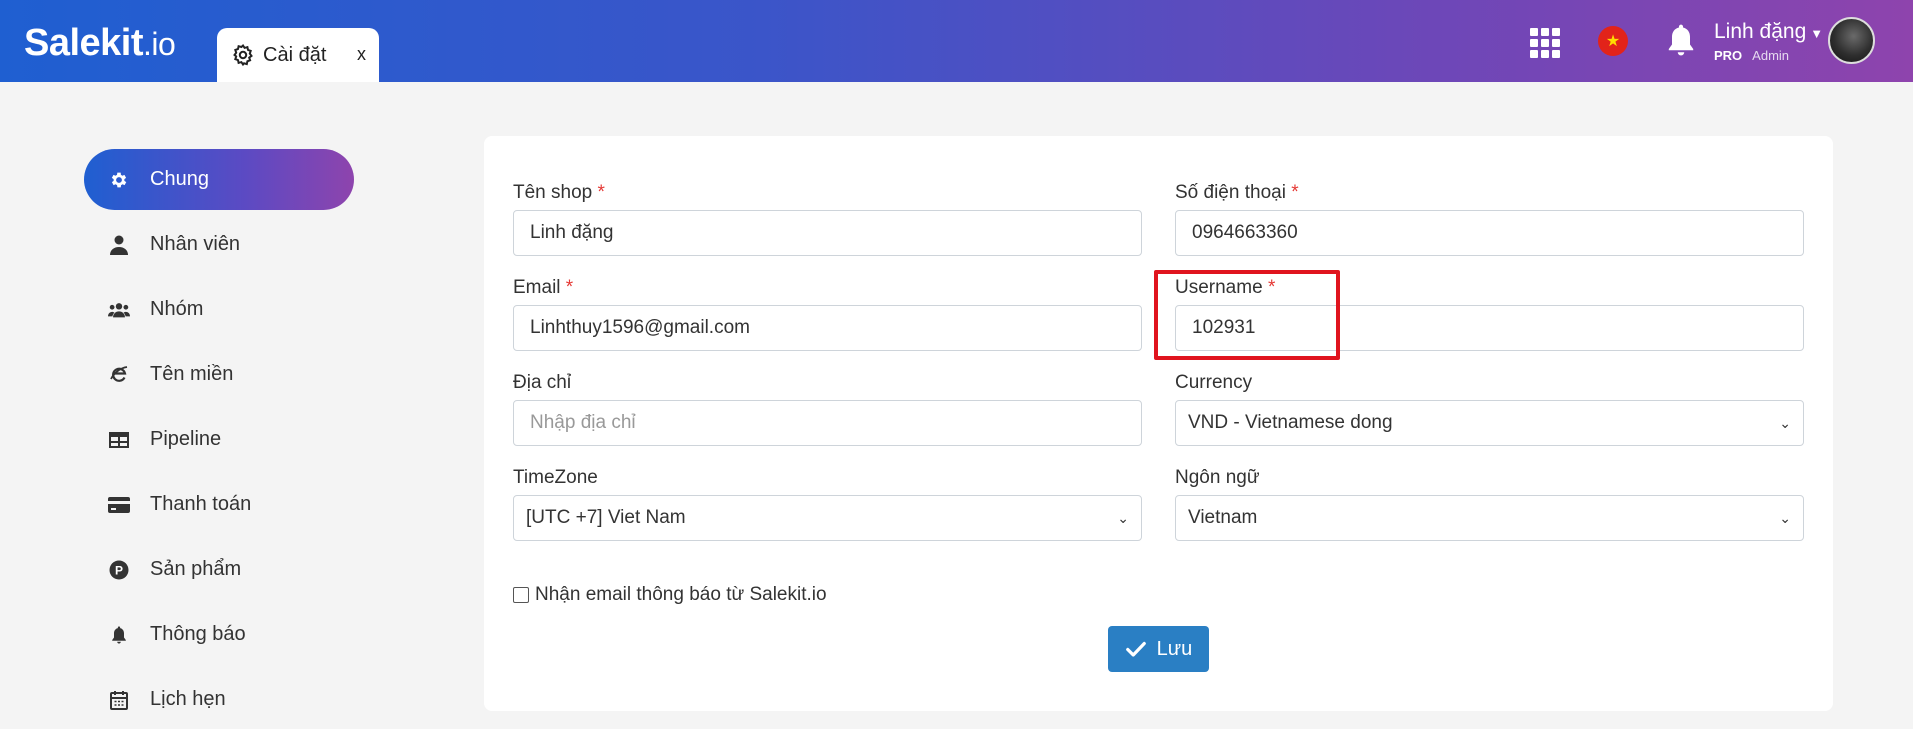  I want to click on language-select: Vietnam ⌄, so click(1489, 518).